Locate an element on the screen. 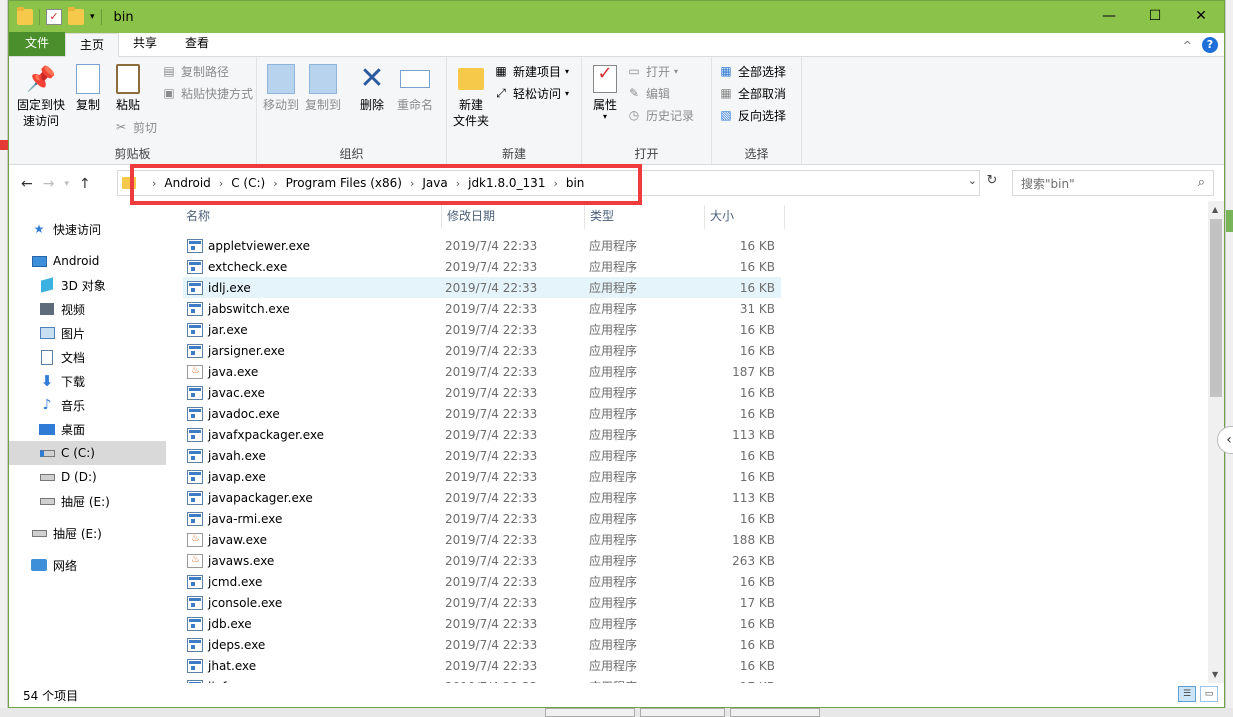 The image size is (1233, 717). sidebar-item-c-drive: C (C:) is located at coordinates (87, 453).